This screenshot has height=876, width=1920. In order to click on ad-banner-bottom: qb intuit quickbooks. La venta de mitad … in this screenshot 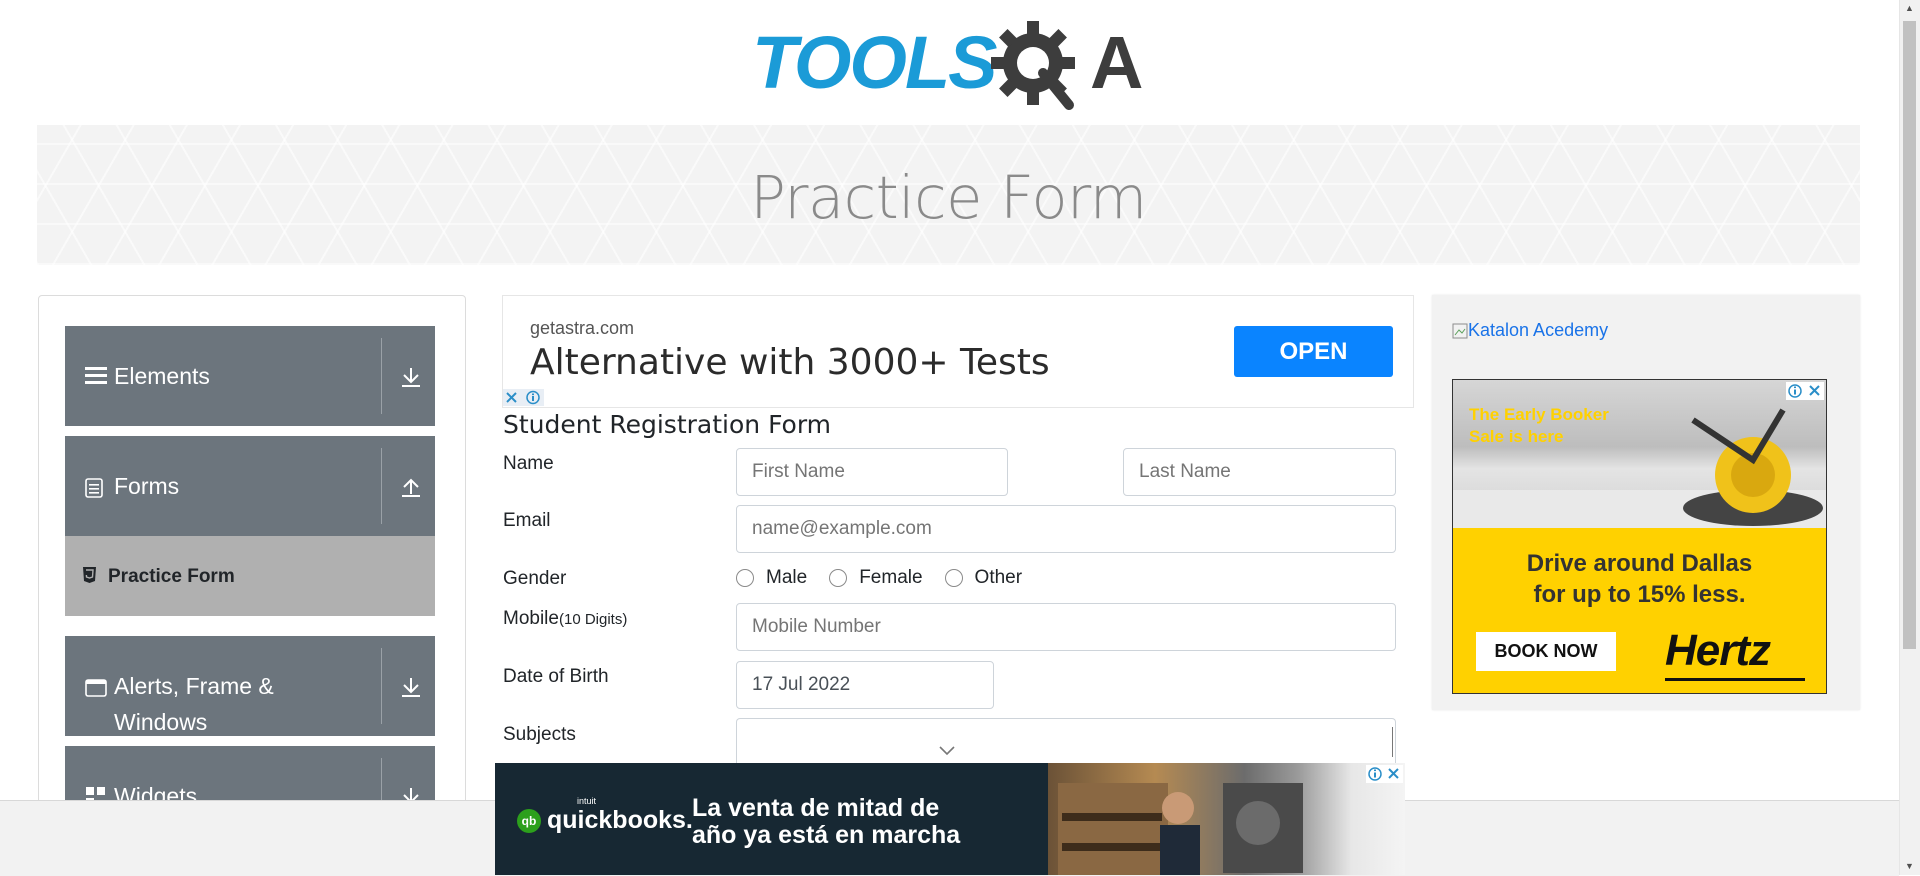, I will do `click(950, 819)`.